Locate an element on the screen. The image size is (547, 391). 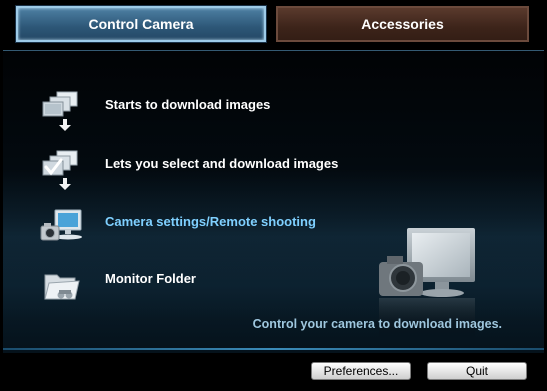
menu-item-label: Lets you select and download images is located at coordinates (222, 163).